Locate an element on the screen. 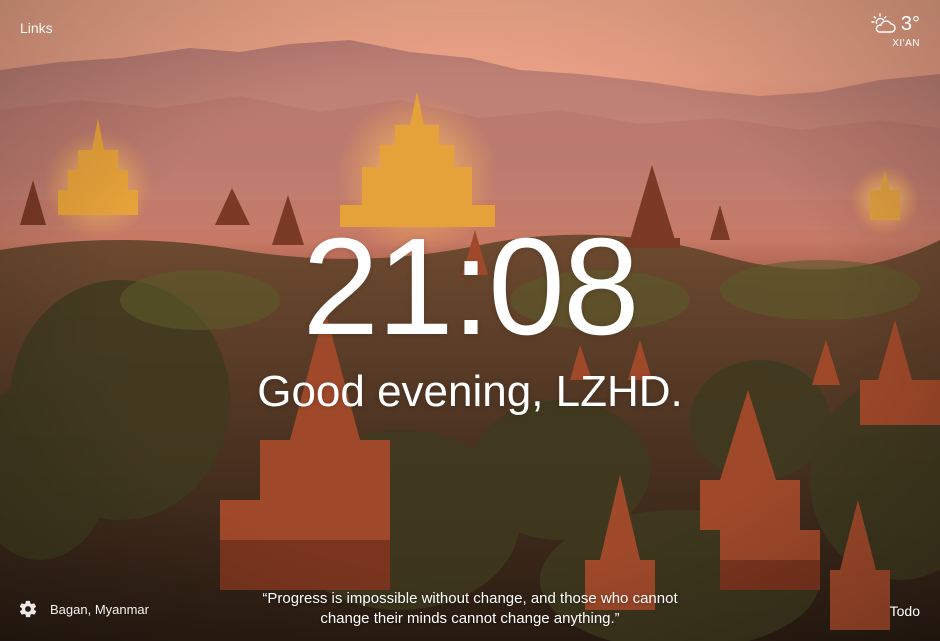 The image size is (940, 641). weather-widget: 3° XI'AN is located at coordinates (895, 30).